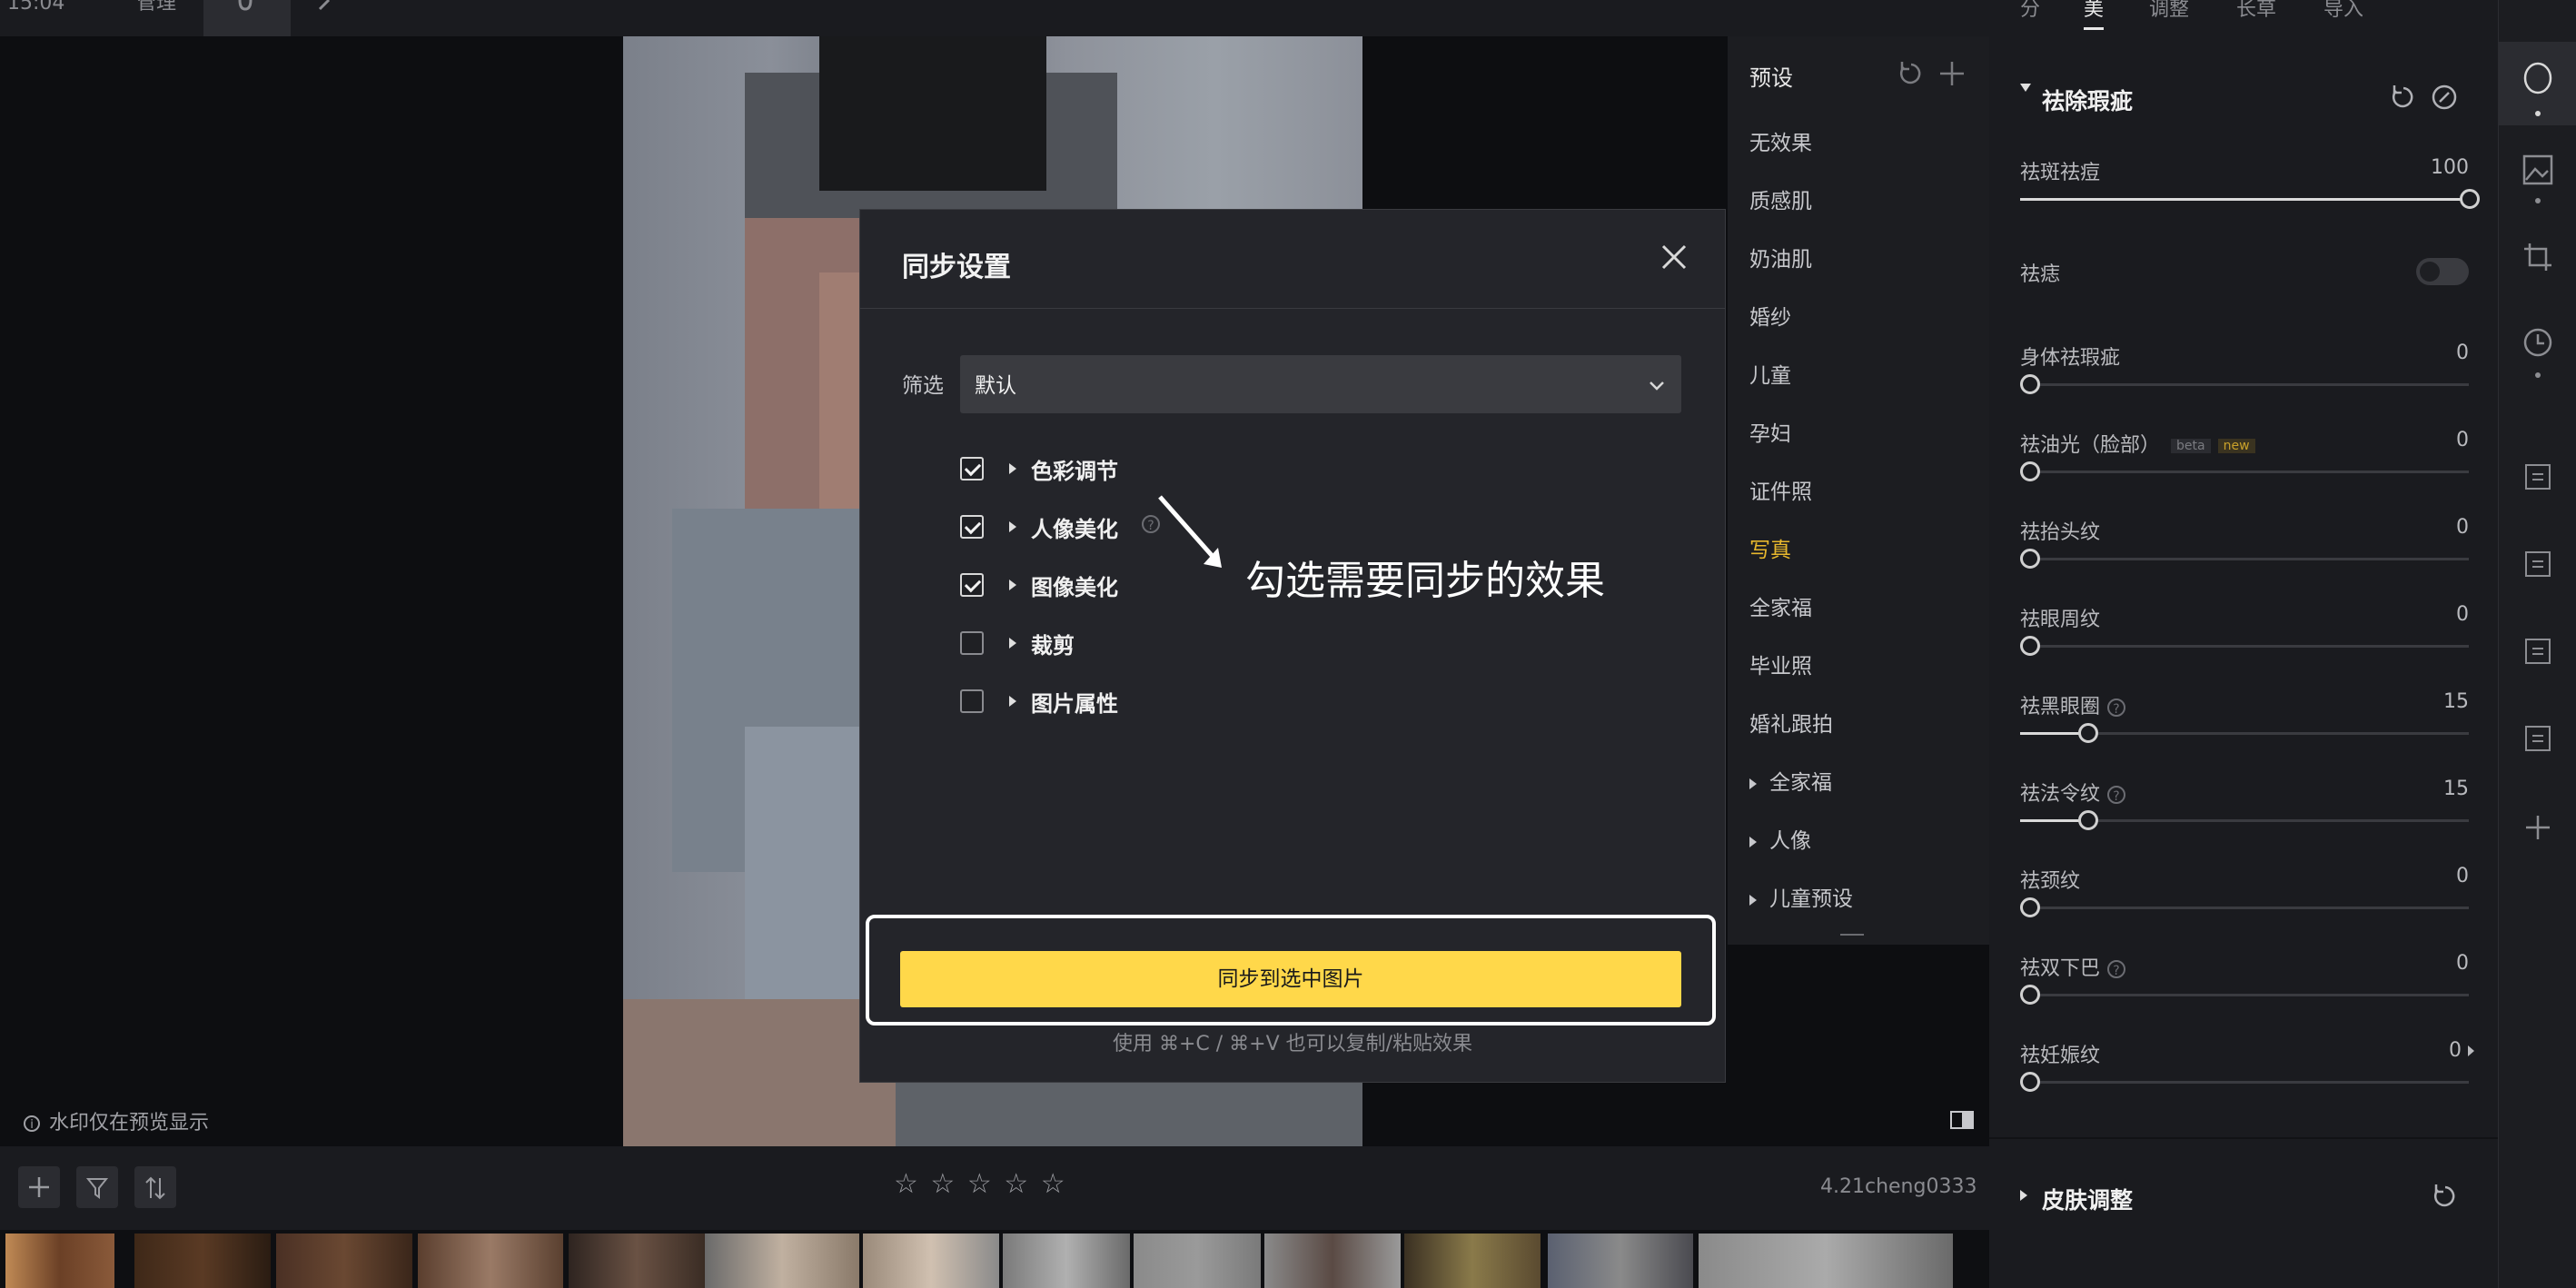 The width and height of the screenshot is (2576, 1288). I want to click on scroll-handle, so click(1852, 935).